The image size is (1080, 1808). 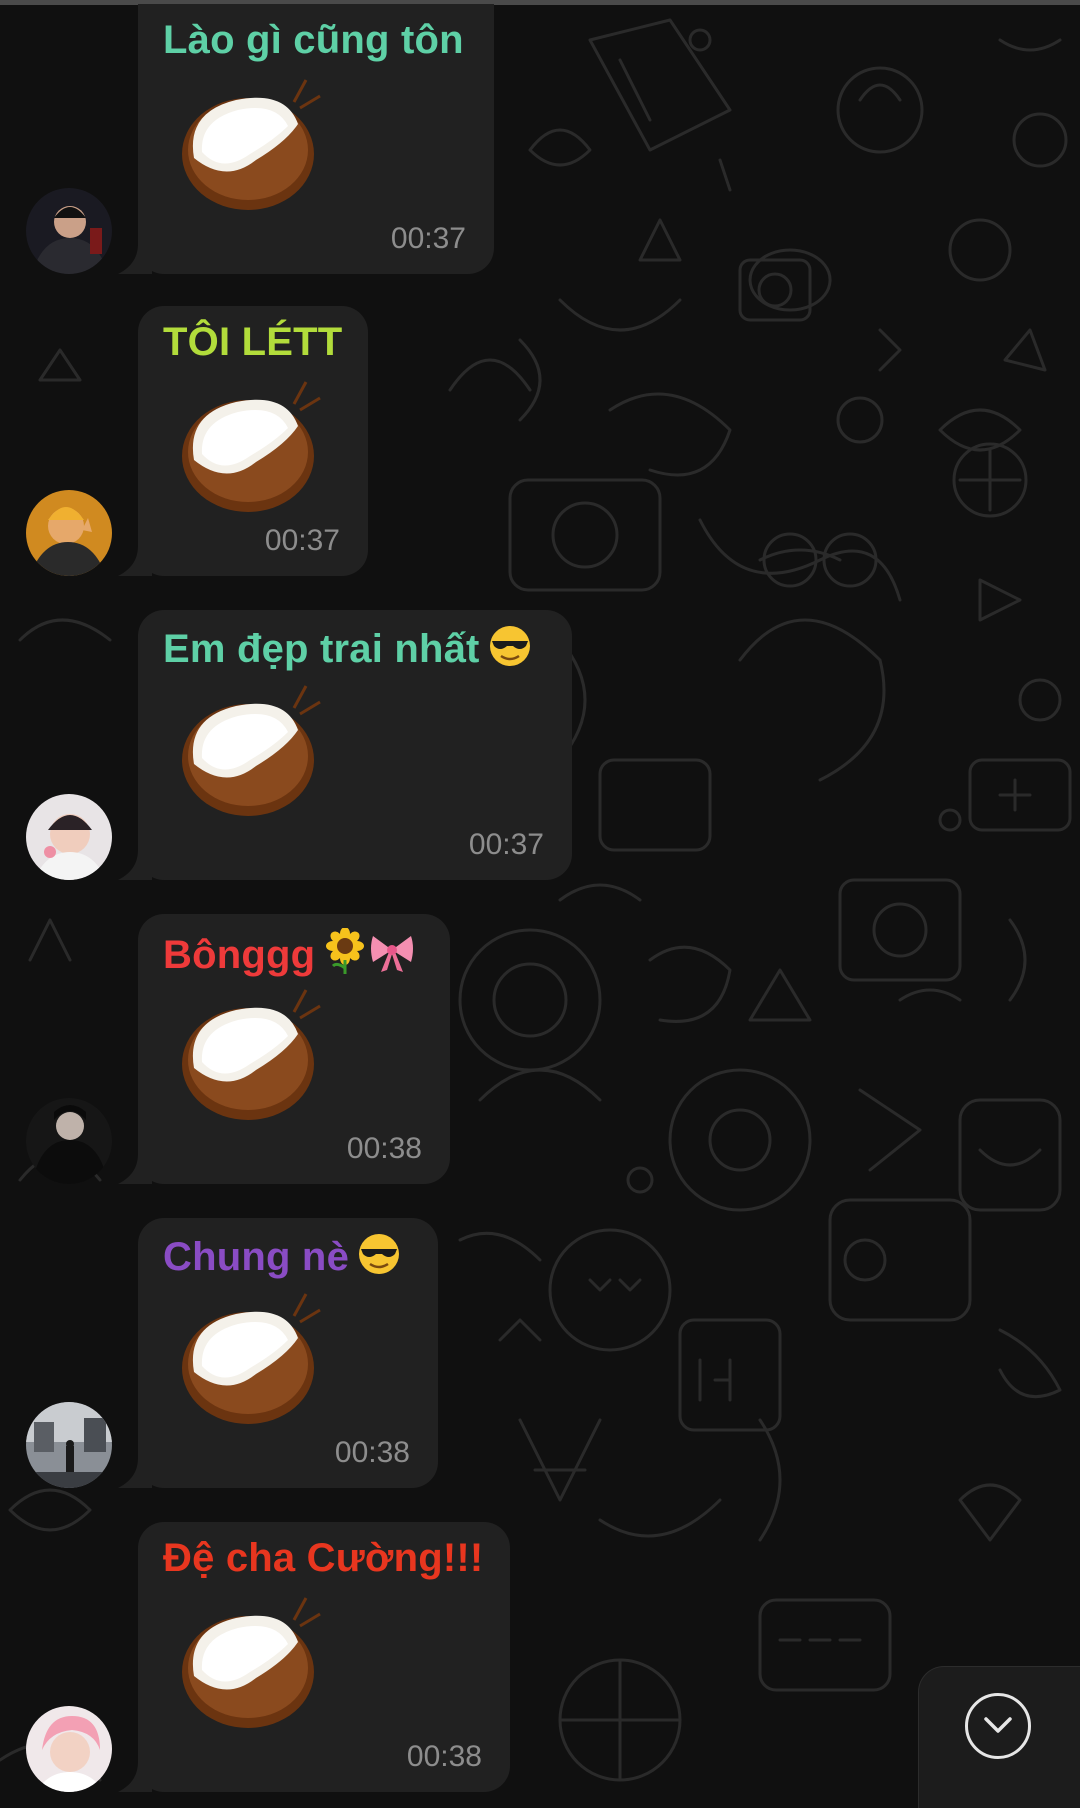 I want to click on sender-name: Bônggg, so click(x=289, y=953).